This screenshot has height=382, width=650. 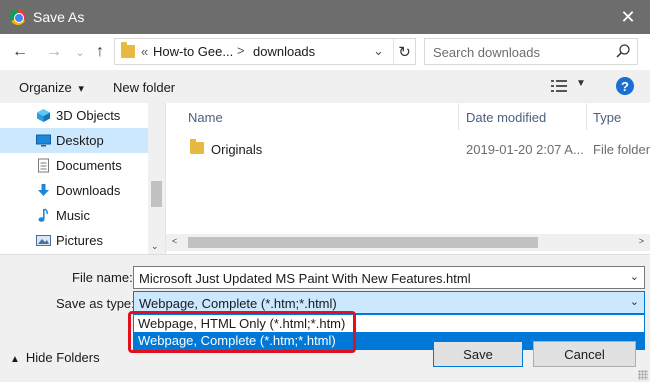 What do you see at coordinates (174, 241) in the screenshot?
I see `scroll-left-icon: <` at bounding box center [174, 241].